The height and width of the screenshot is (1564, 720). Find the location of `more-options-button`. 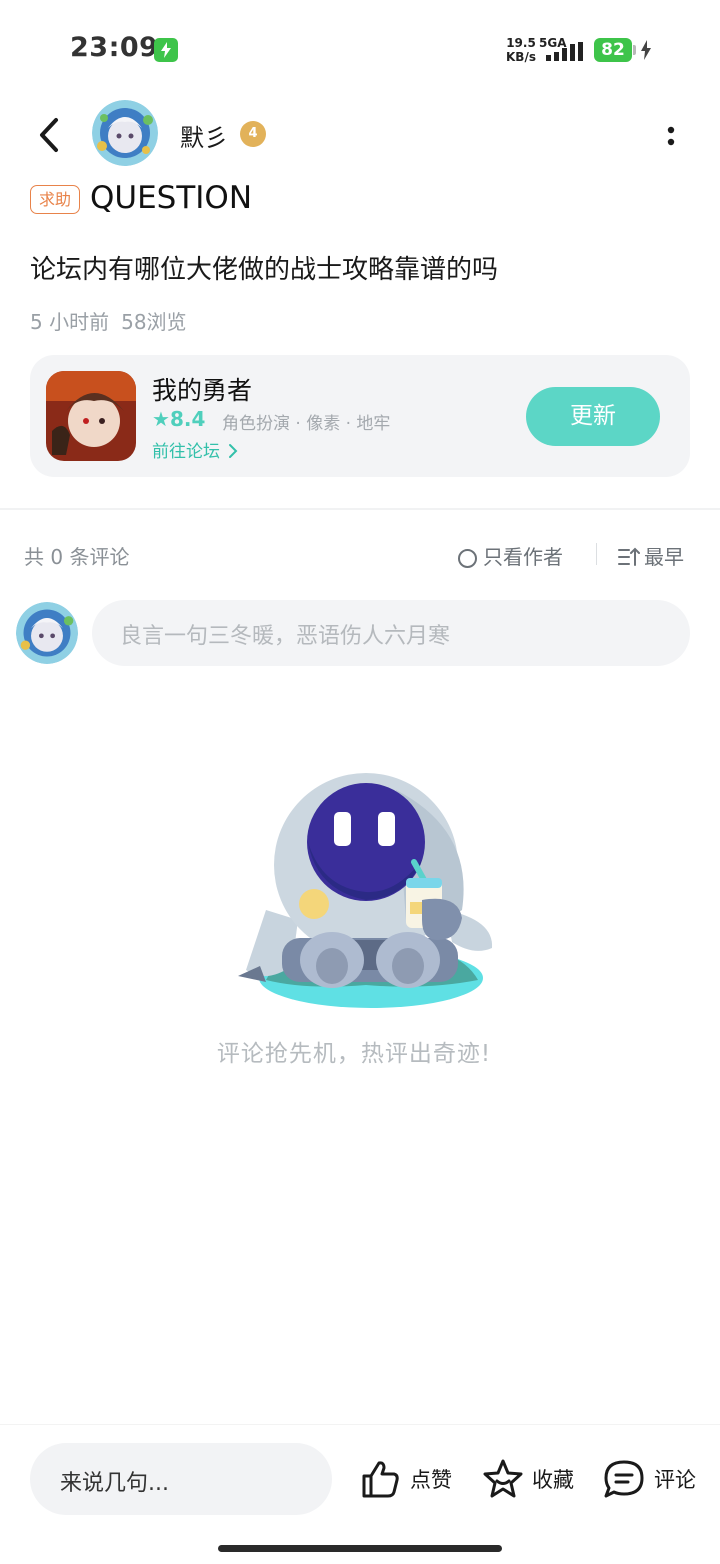

more-options-button is located at coordinates (671, 137).